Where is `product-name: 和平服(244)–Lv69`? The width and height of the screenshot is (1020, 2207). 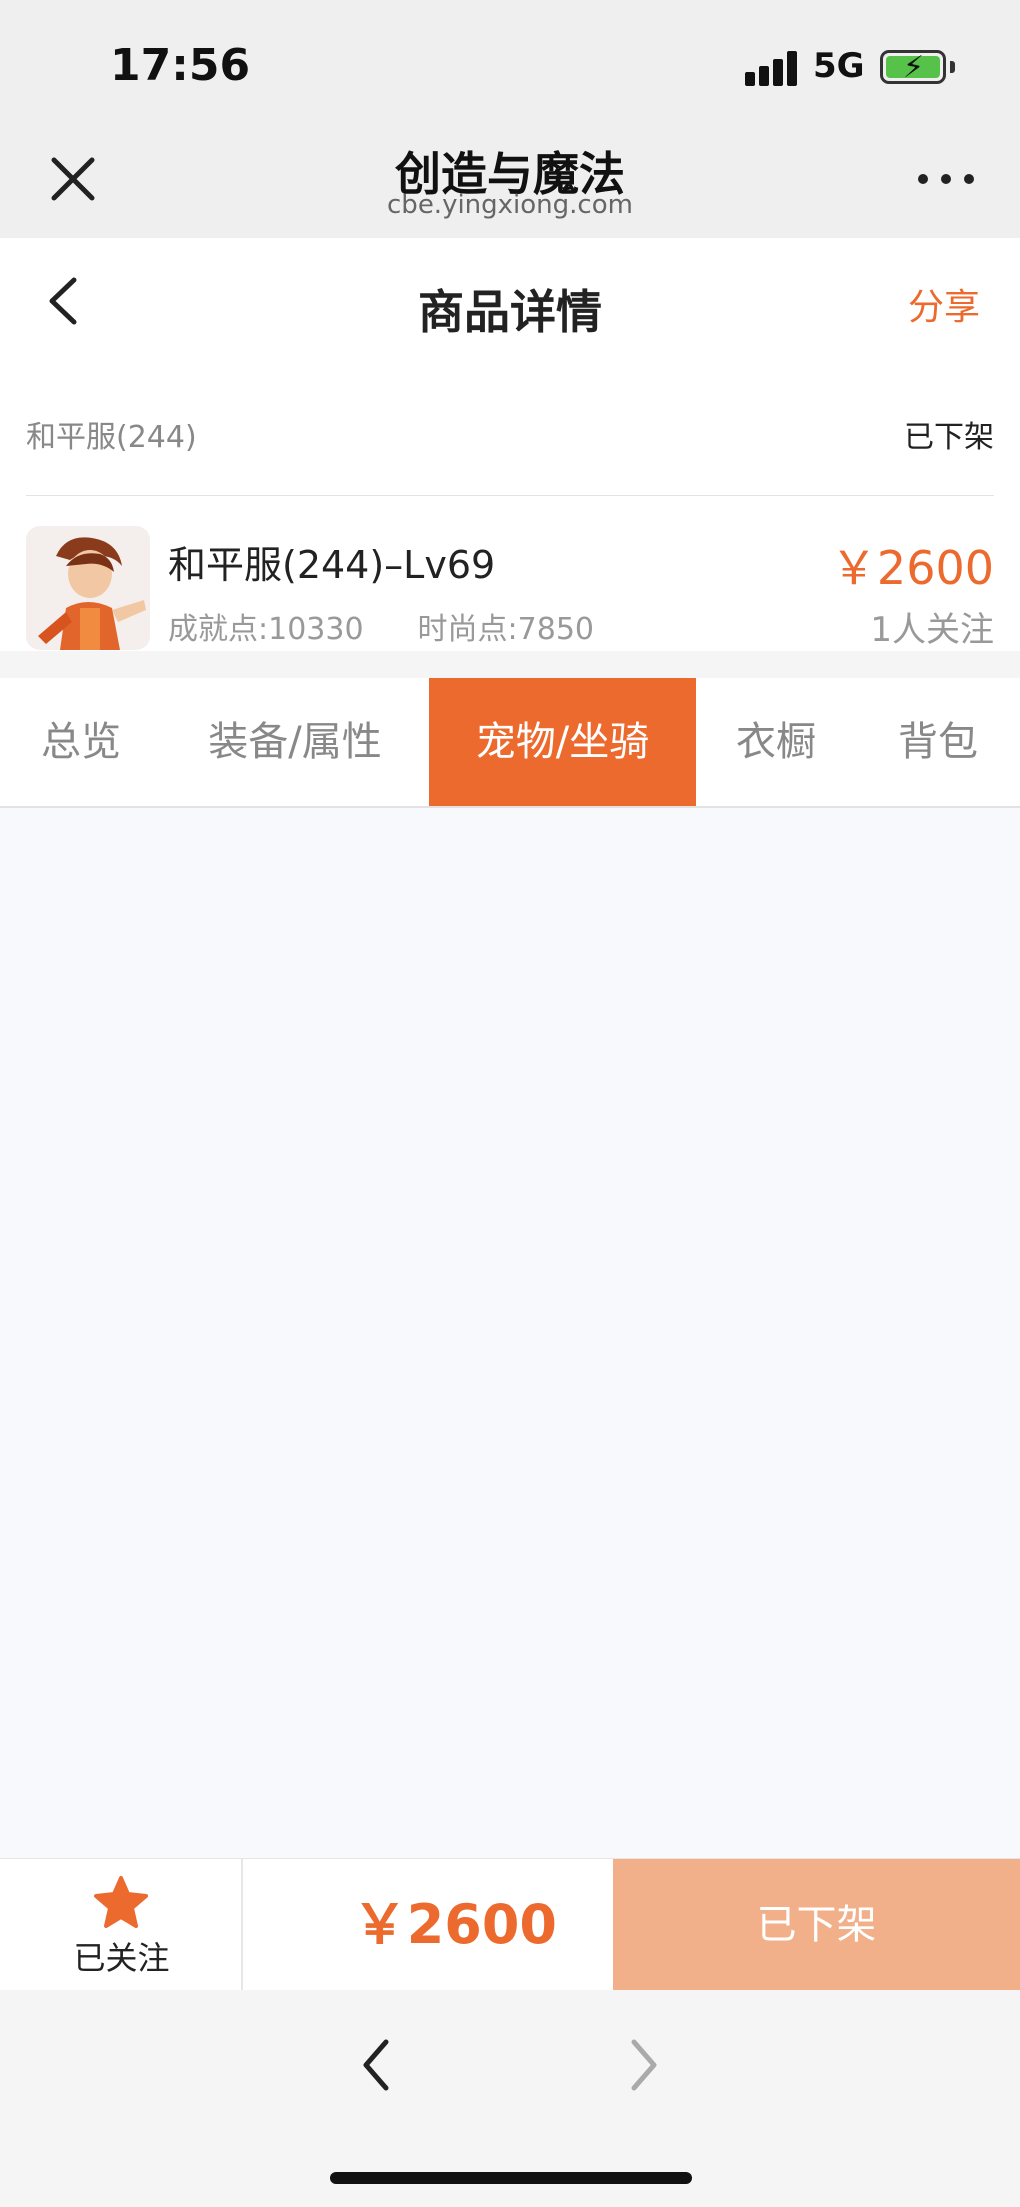
product-name: 和平服(244)–Lv69 is located at coordinates (332, 565).